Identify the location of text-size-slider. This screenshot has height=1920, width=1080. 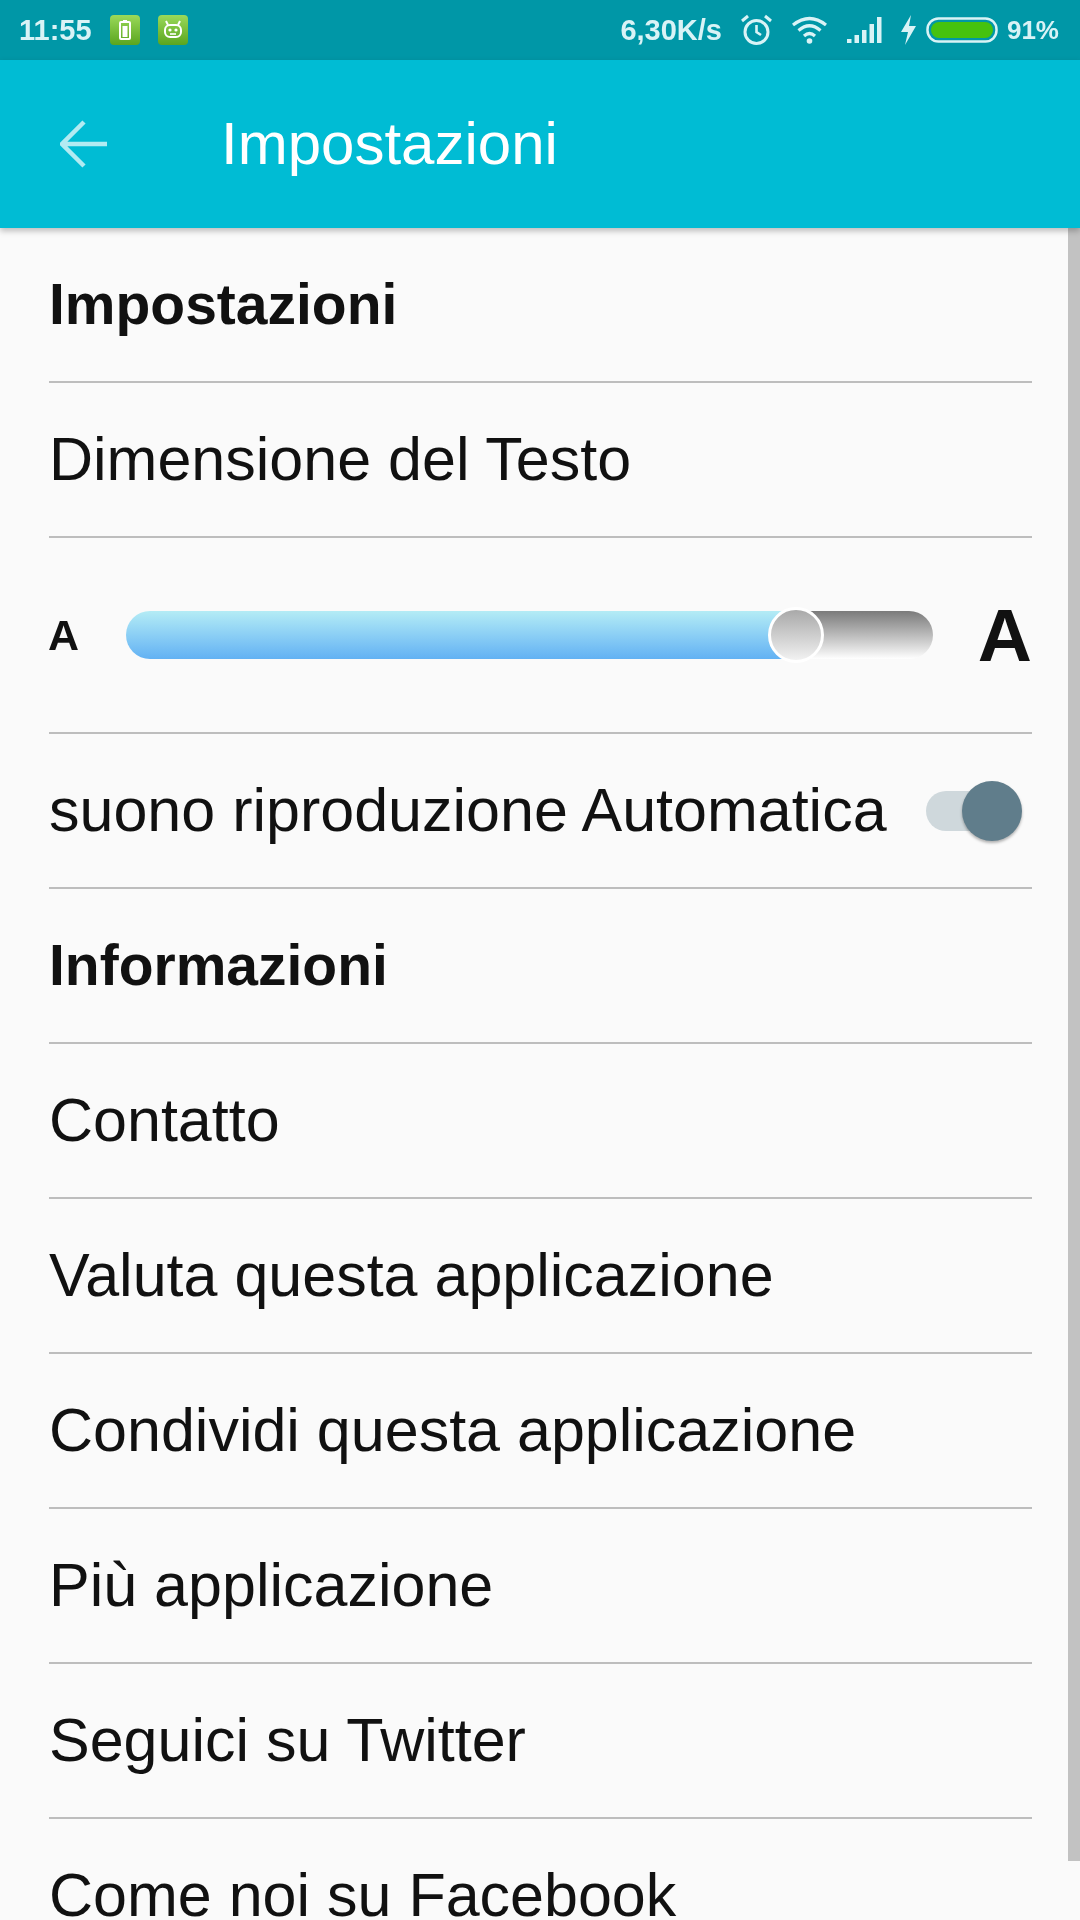
(529, 635).